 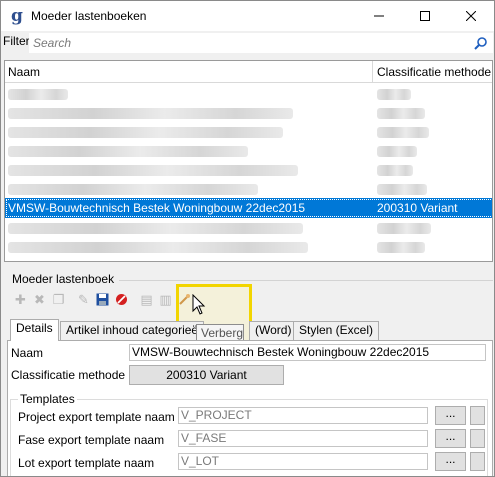 I want to click on app-logo-icon: g, so click(x=17, y=16).